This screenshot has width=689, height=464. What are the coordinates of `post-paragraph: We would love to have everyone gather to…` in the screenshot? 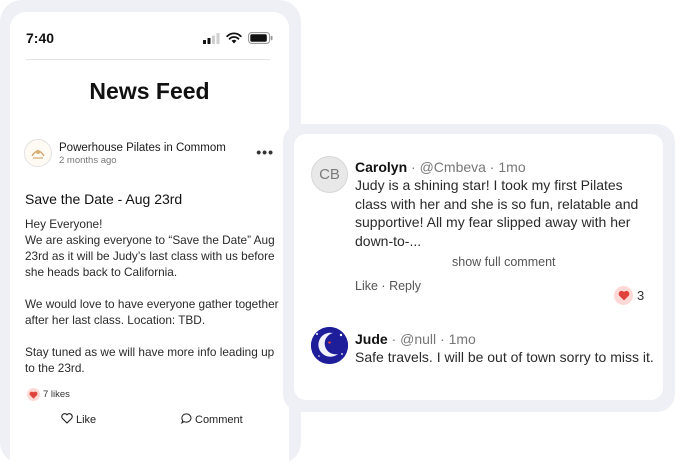 It's located at (152, 312).